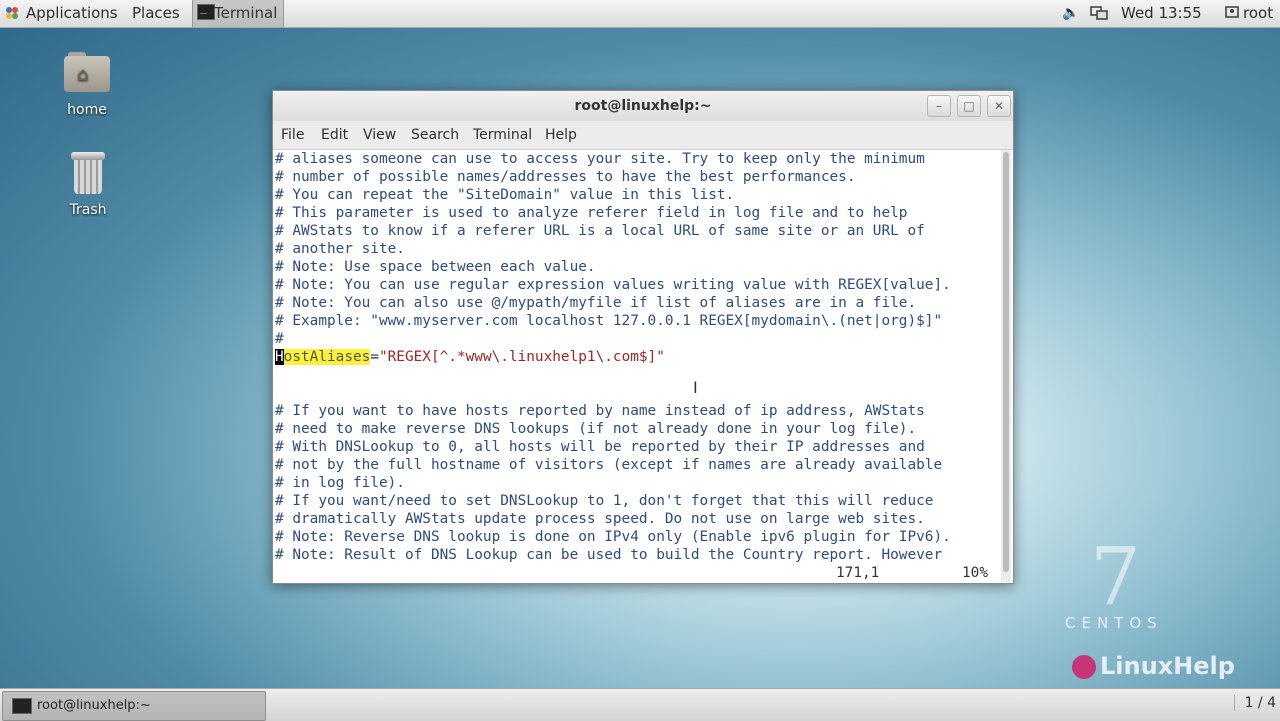  What do you see at coordinates (327, 357) in the screenshot?
I see `search-match: ostAliases` at bounding box center [327, 357].